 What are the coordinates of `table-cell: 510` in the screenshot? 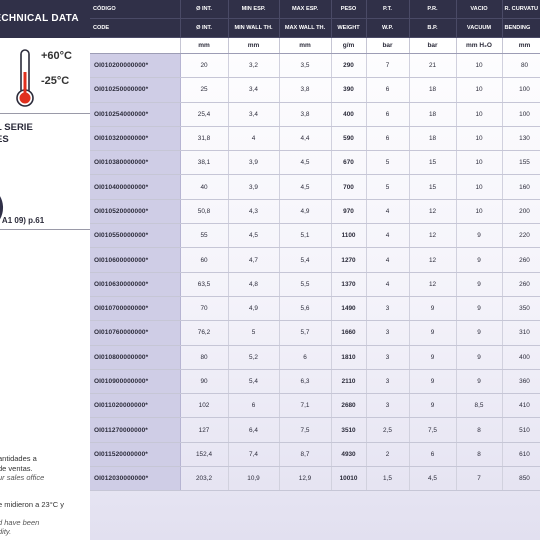 It's located at (521, 430).